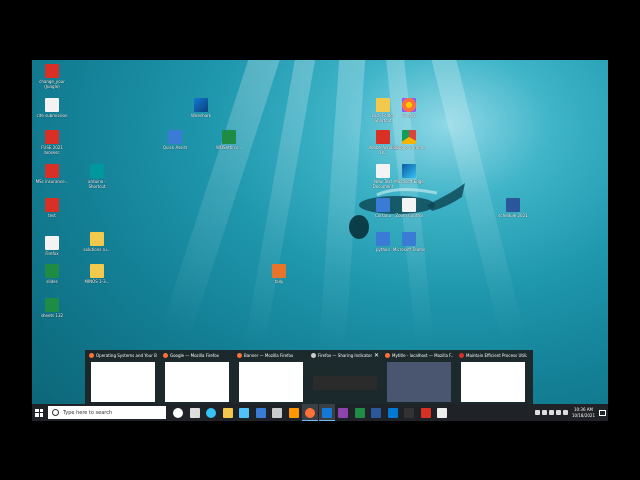 The image size is (640, 480). Describe the element at coordinates (583, 413) in the screenshot. I see `clock: 10:36 AM 10/18/2021` at that location.